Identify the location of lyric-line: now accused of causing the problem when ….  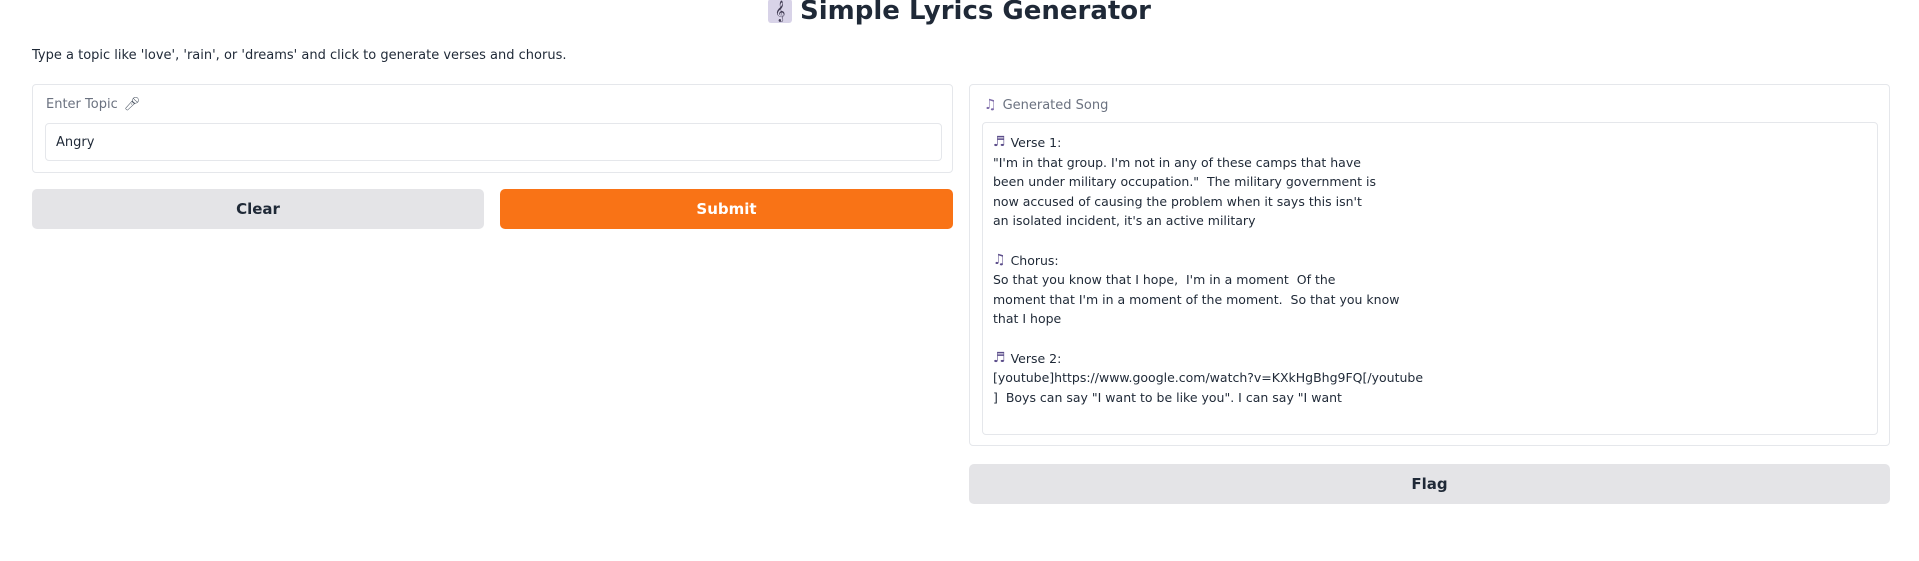
(1177, 201).